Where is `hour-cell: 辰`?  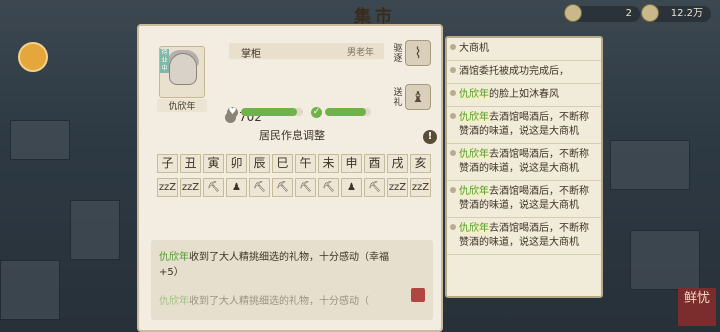 hour-cell: 辰 is located at coordinates (259, 163).